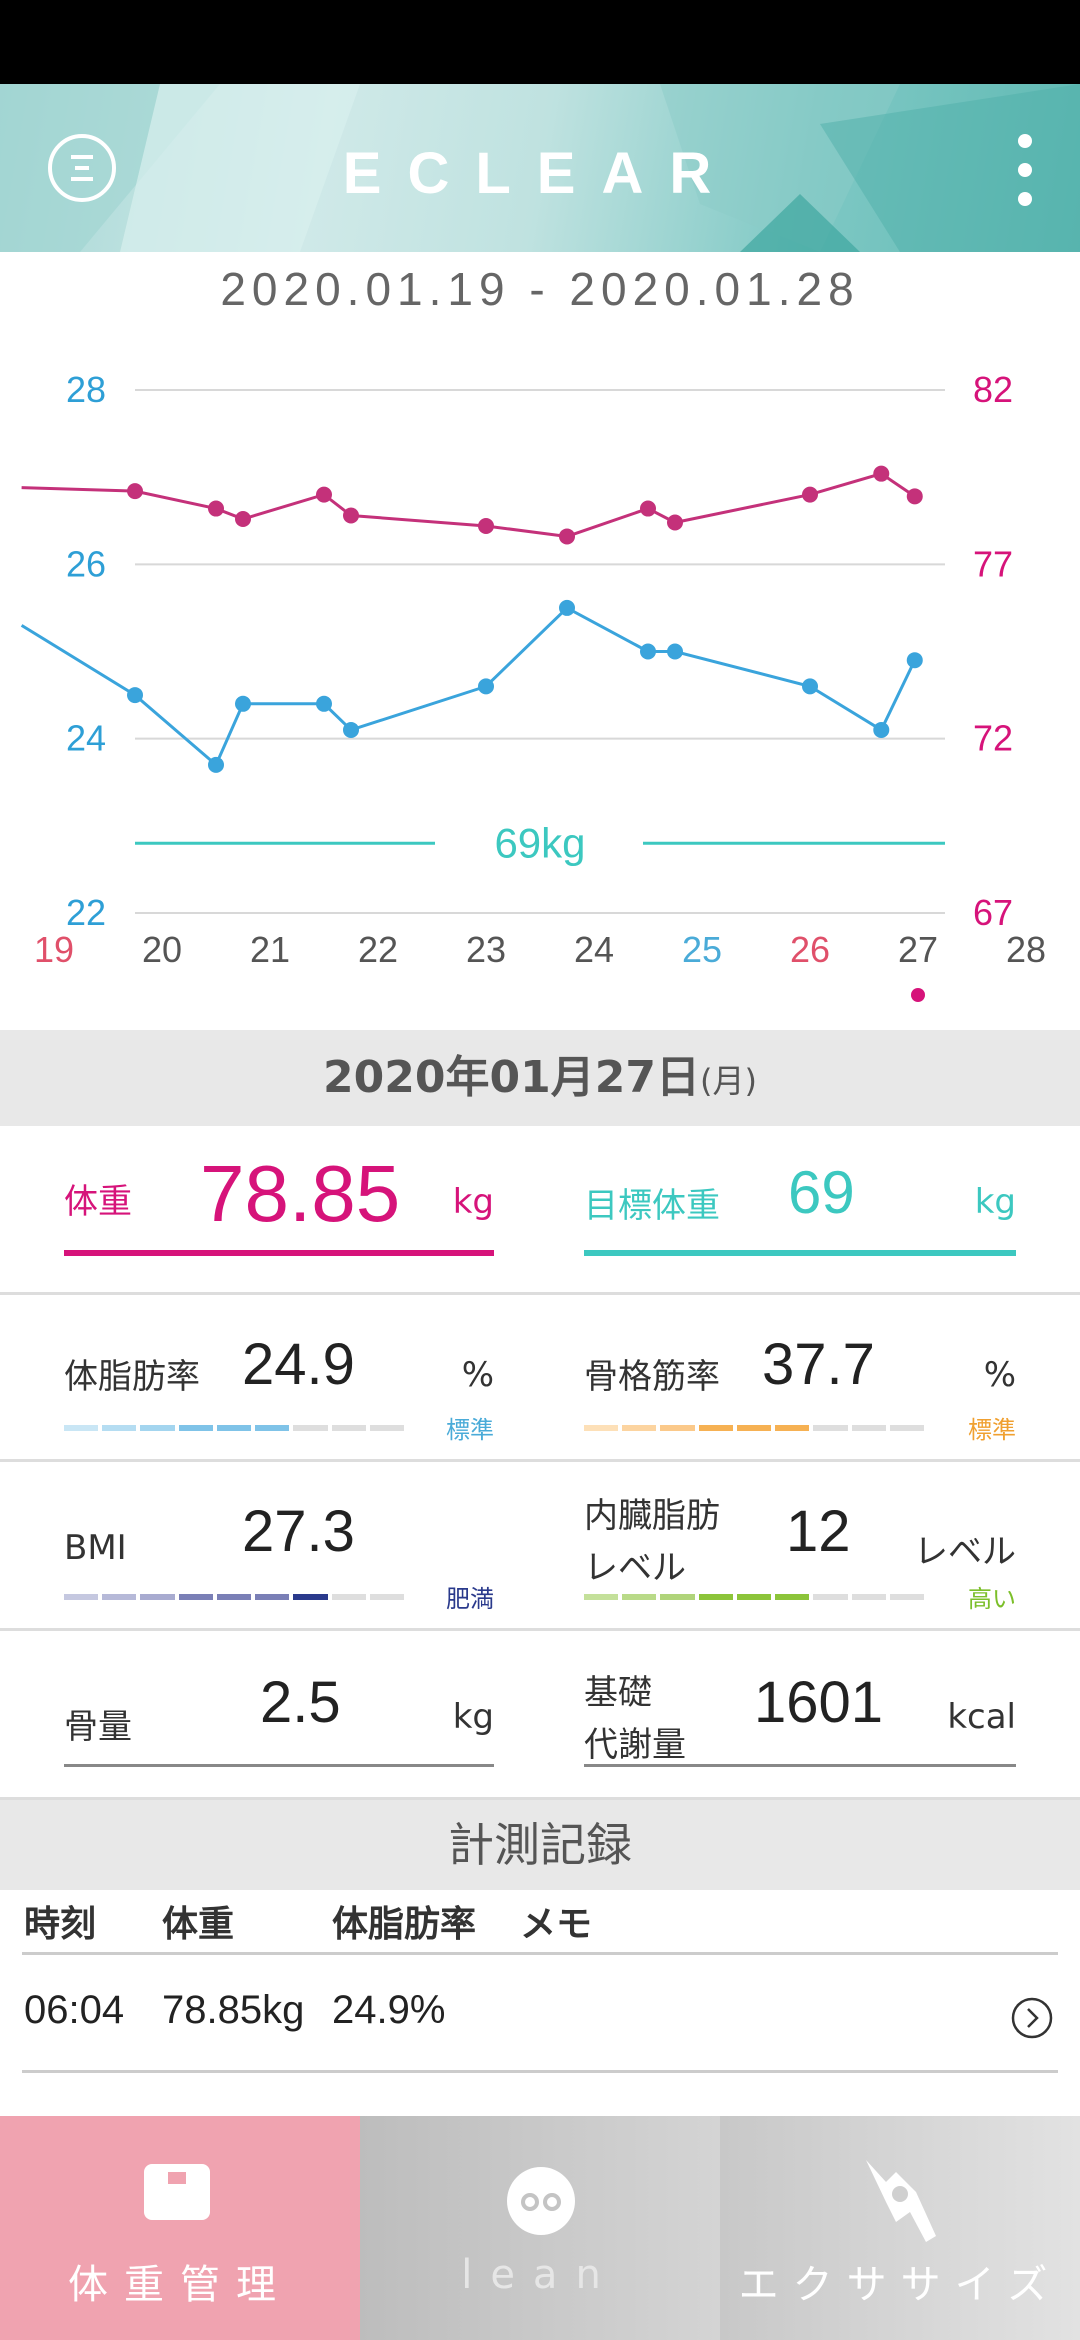 The image size is (1080, 2340). What do you see at coordinates (378, 949) in the screenshot?
I see `x-axis-tick: 22` at bounding box center [378, 949].